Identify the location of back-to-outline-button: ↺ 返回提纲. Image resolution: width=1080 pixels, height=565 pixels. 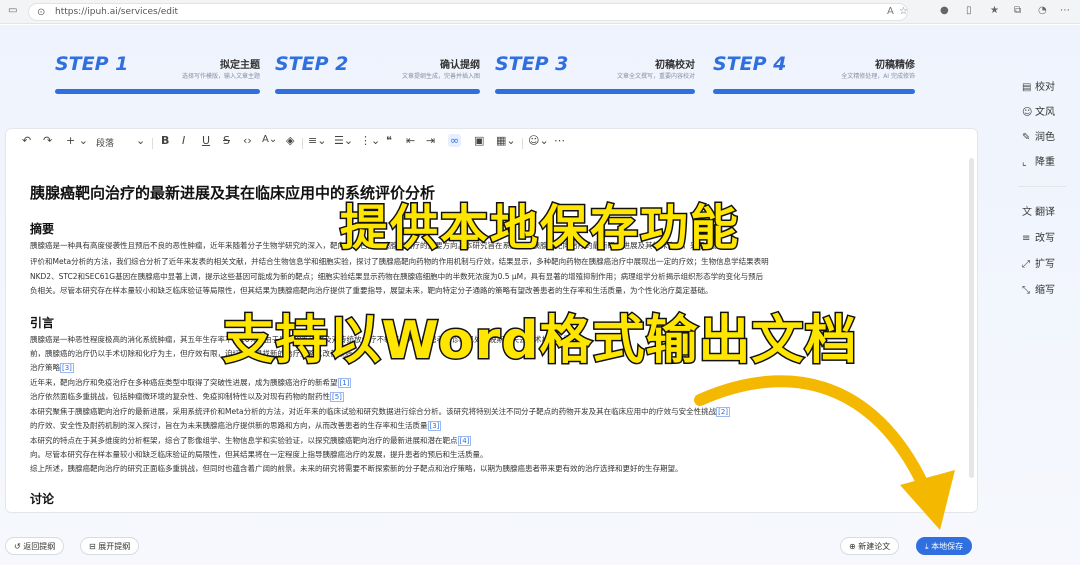
(35, 546).